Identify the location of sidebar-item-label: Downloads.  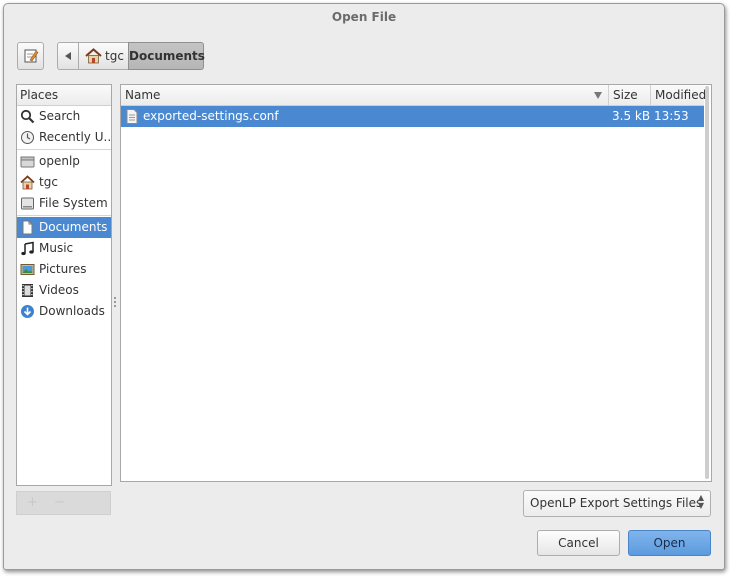
(72, 311).